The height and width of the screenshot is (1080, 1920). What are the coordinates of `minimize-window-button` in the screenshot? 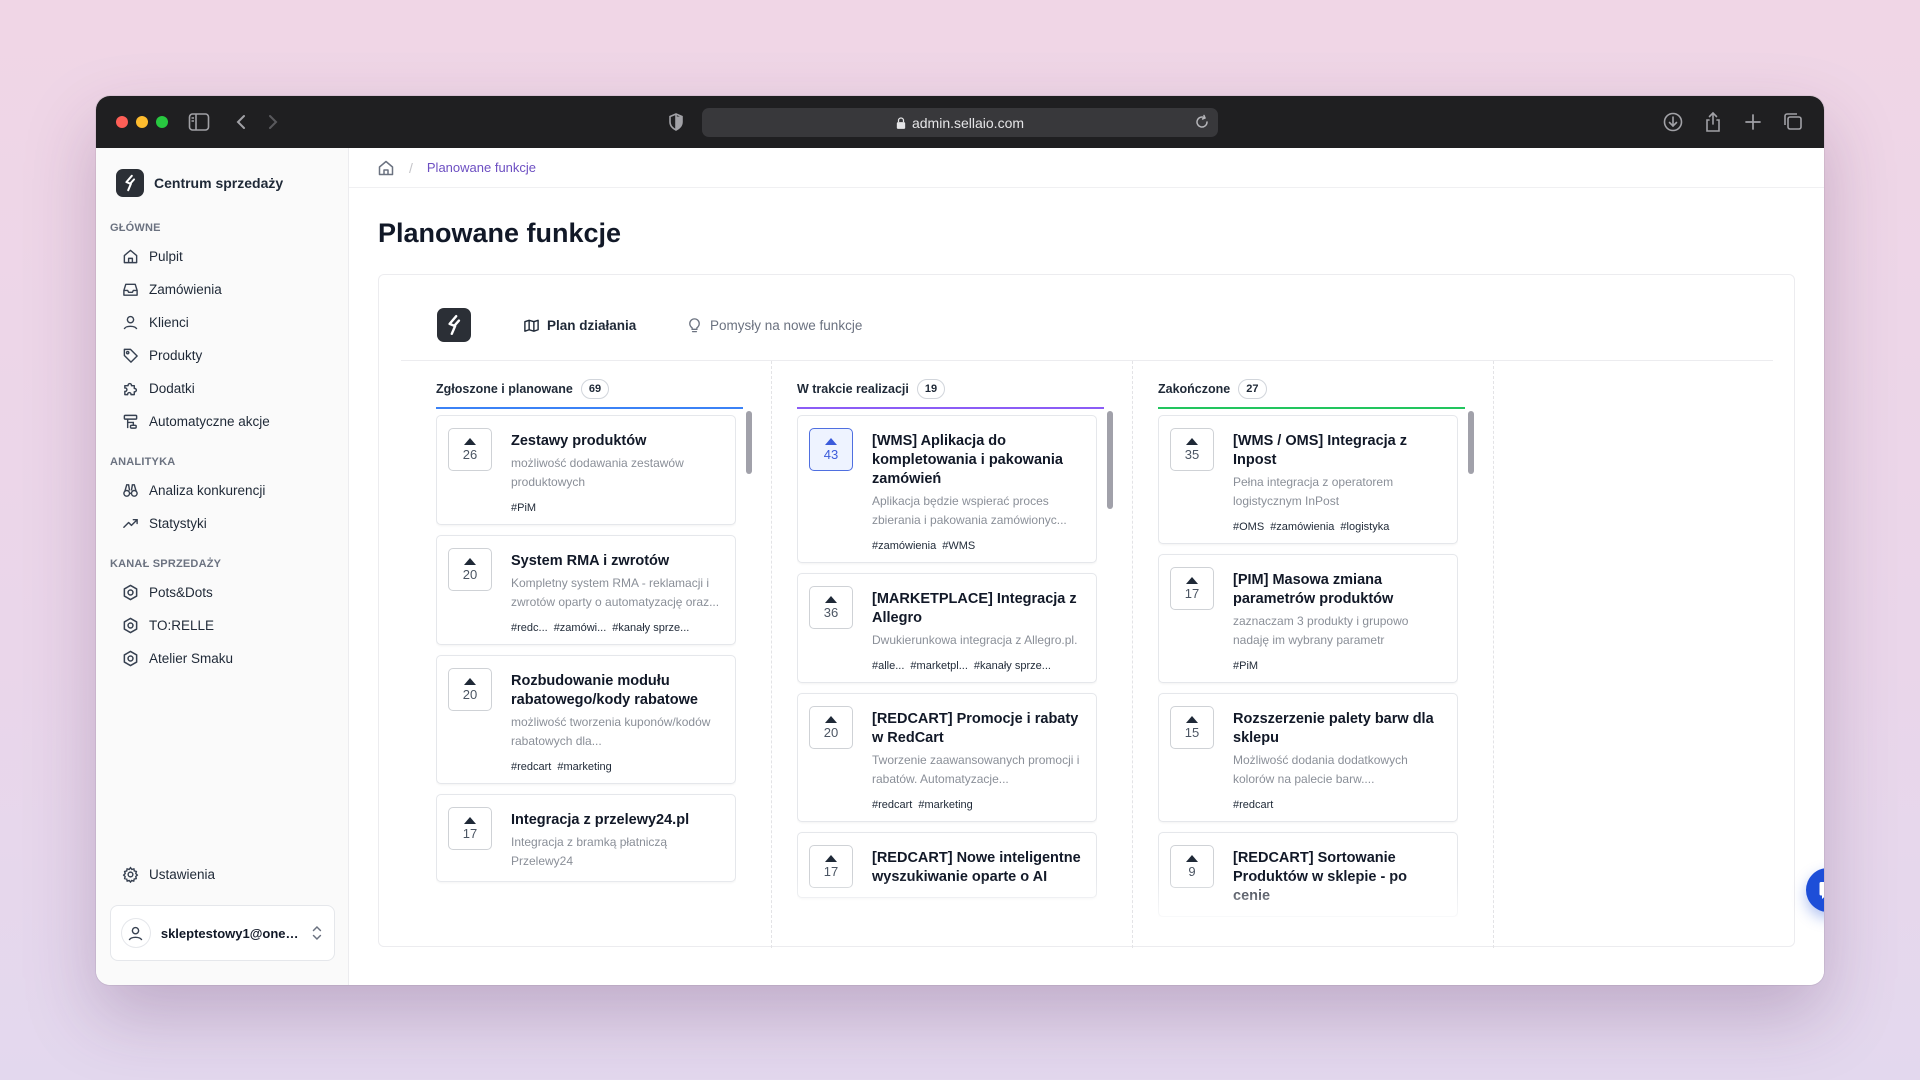 It's located at (142, 122).